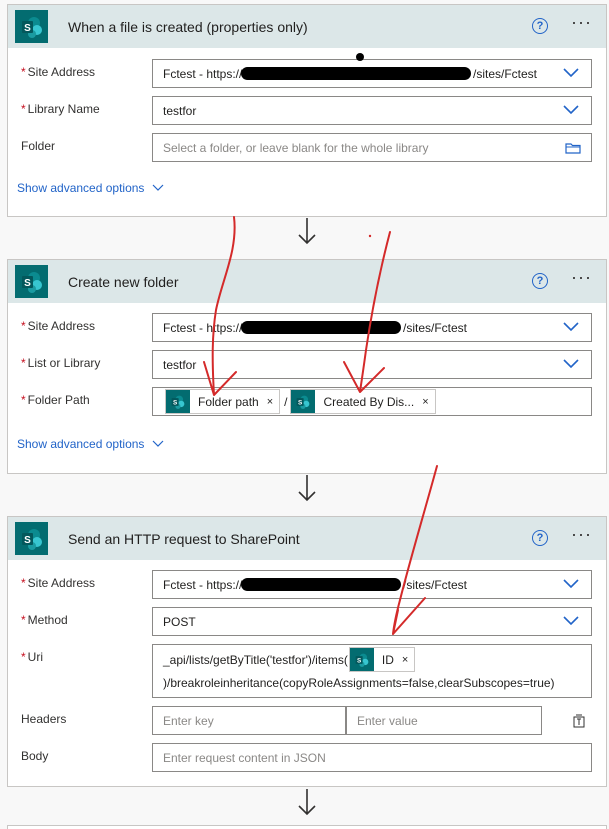 The height and width of the screenshot is (829, 609). Describe the element at coordinates (61, 363) in the screenshot. I see `list-or-library-label: * List or Library` at that location.